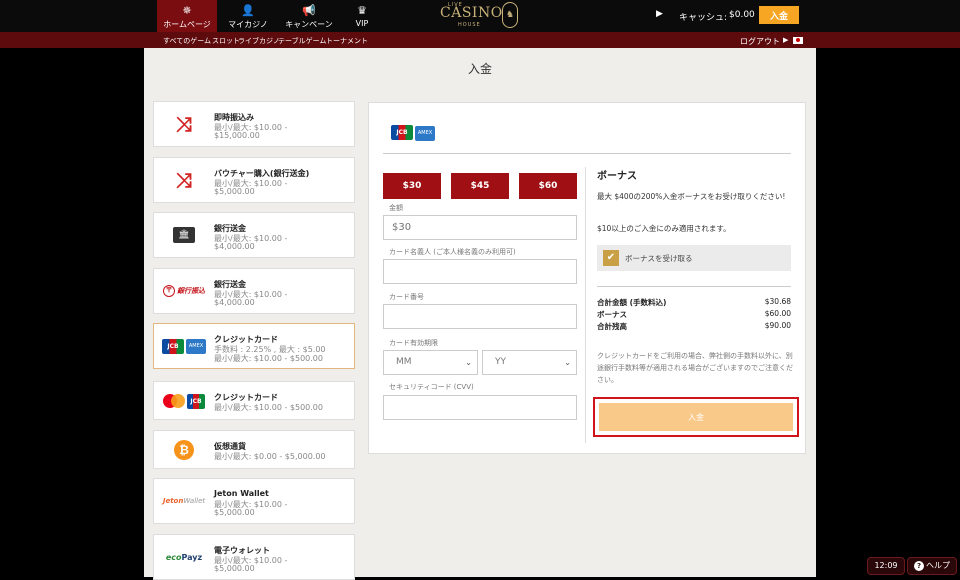 The image size is (960, 580). Describe the element at coordinates (309, 10) in the screenshot. I see `megaphone-icon: 📢` at that location.